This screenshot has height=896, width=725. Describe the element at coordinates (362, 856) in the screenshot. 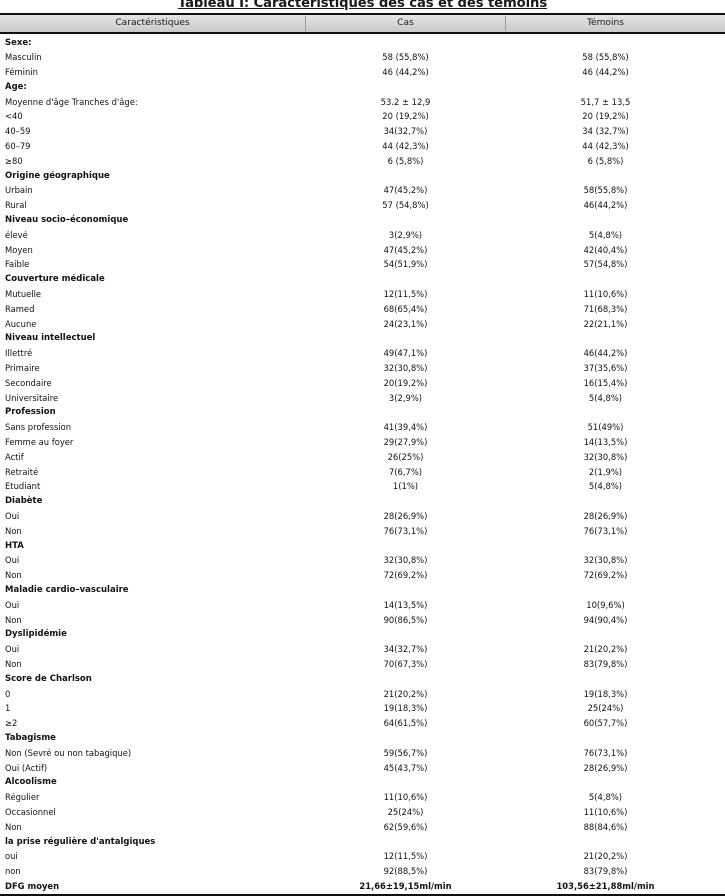

I see `table-row: oui 12(11,5%) 21(20,2%)` at that location.